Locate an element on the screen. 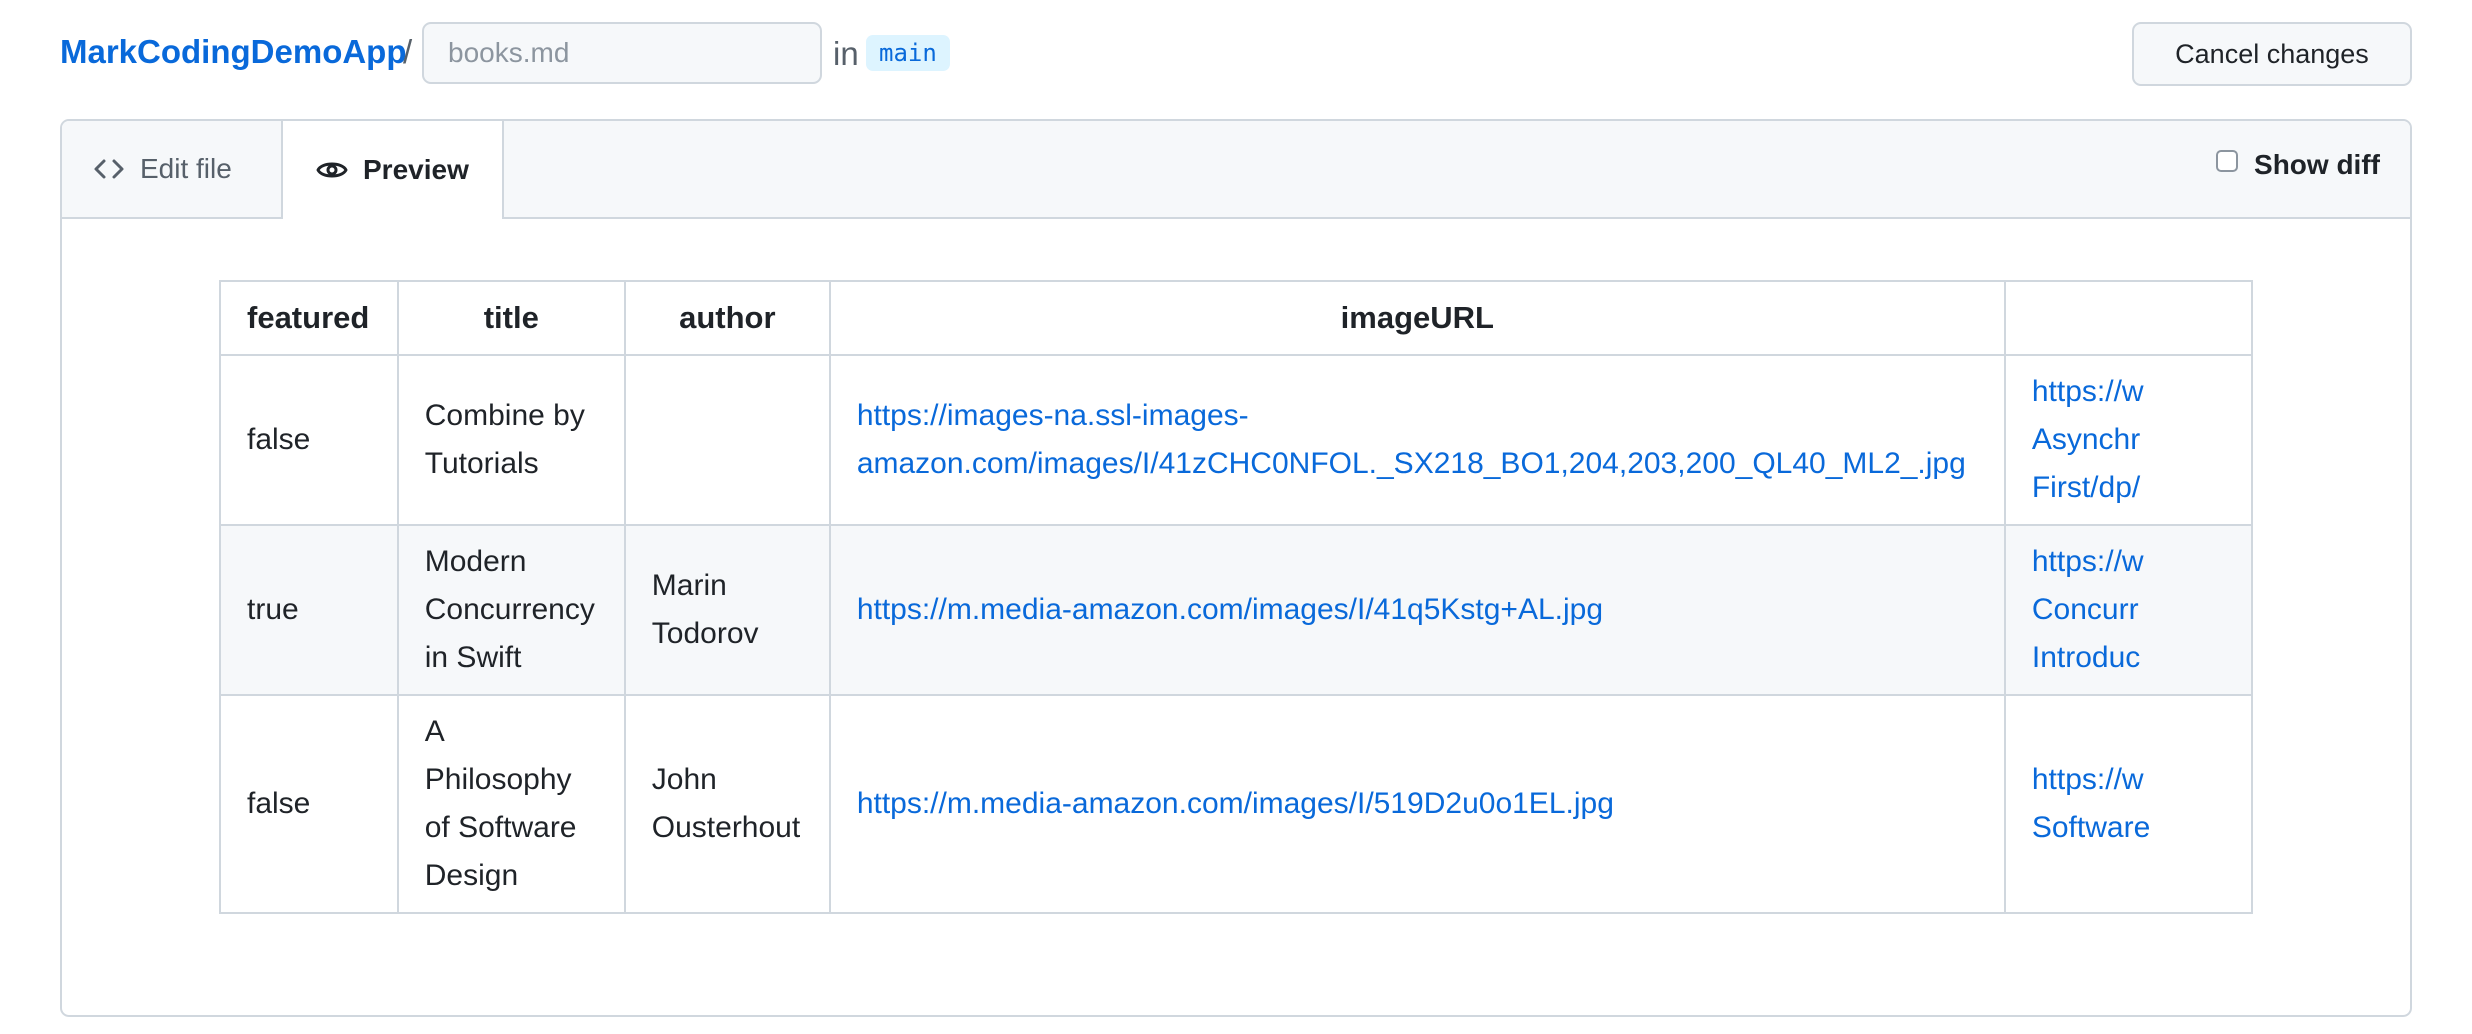  eye-icon is located at coordinates (332, 170).